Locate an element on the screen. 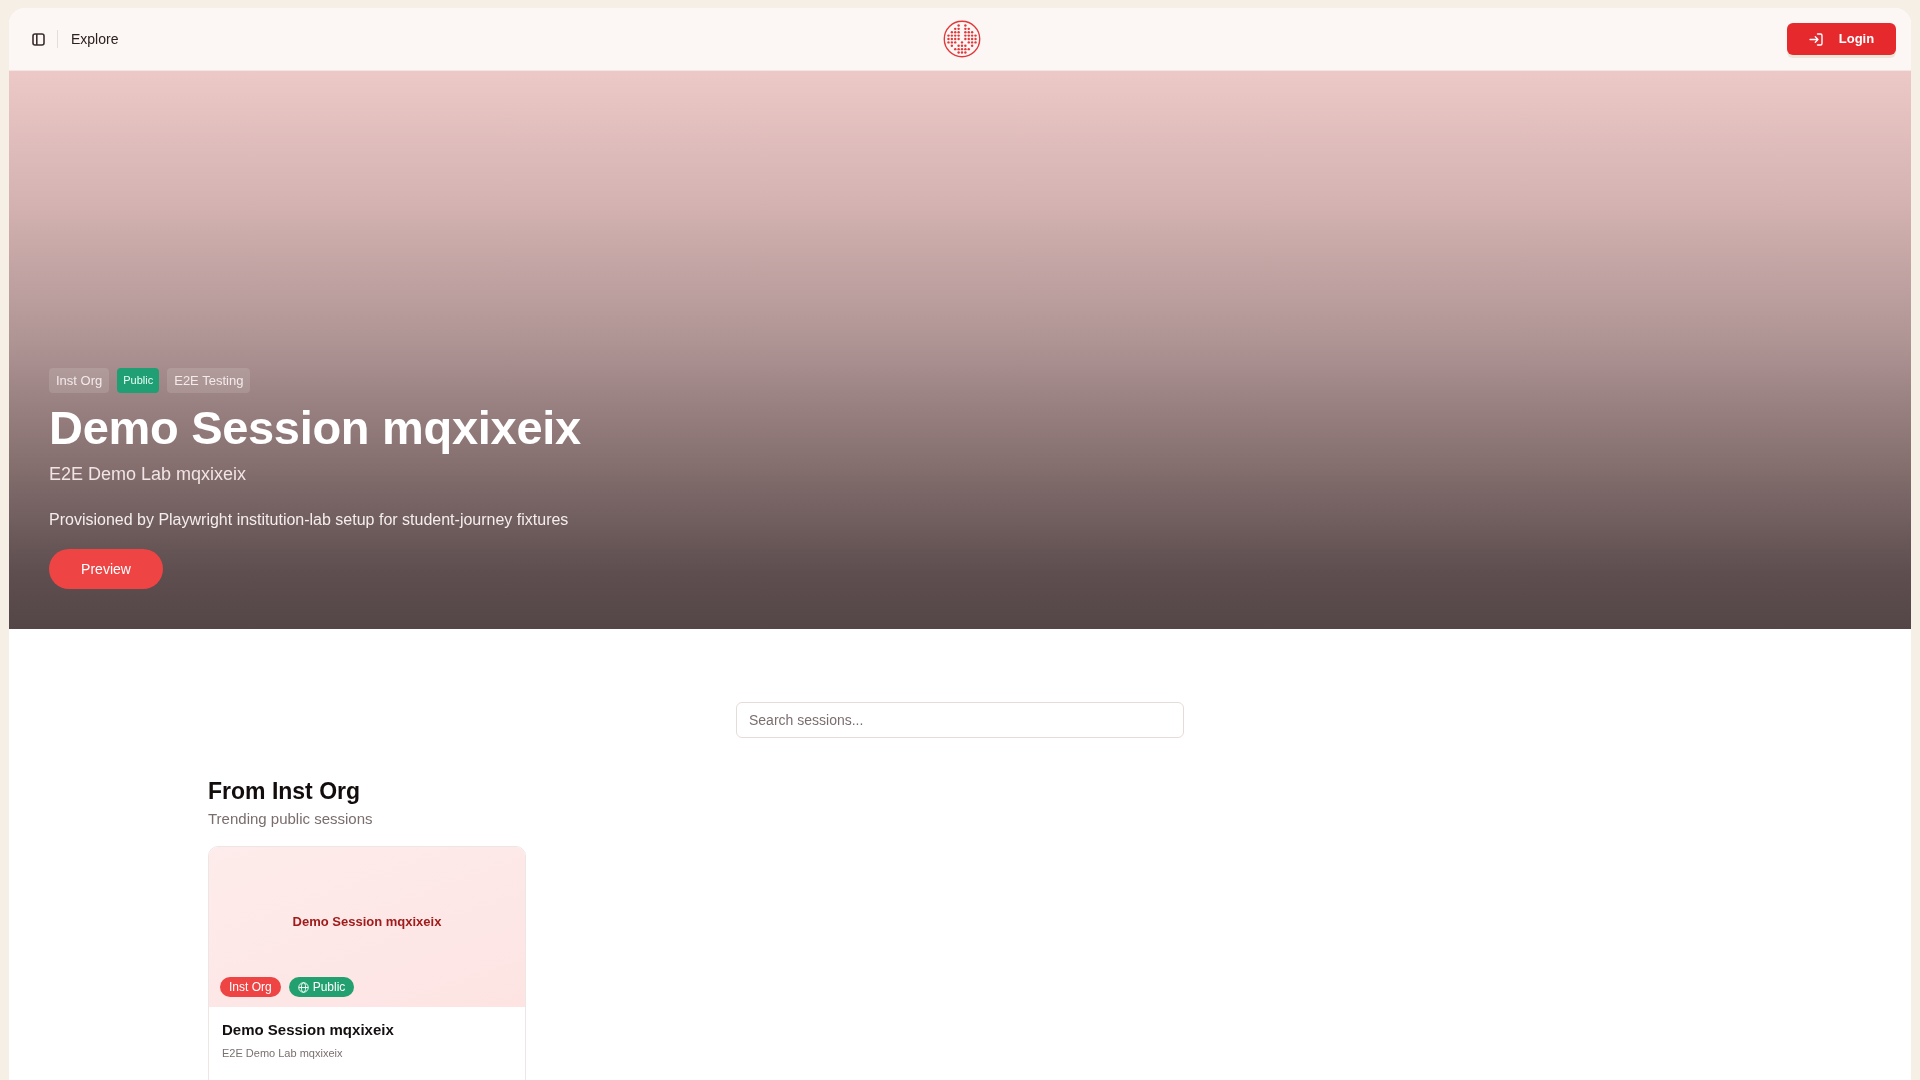 The width and height of the screenshot is (1920, 1080). hero-tag: Public is located at coordinates (138, 380).